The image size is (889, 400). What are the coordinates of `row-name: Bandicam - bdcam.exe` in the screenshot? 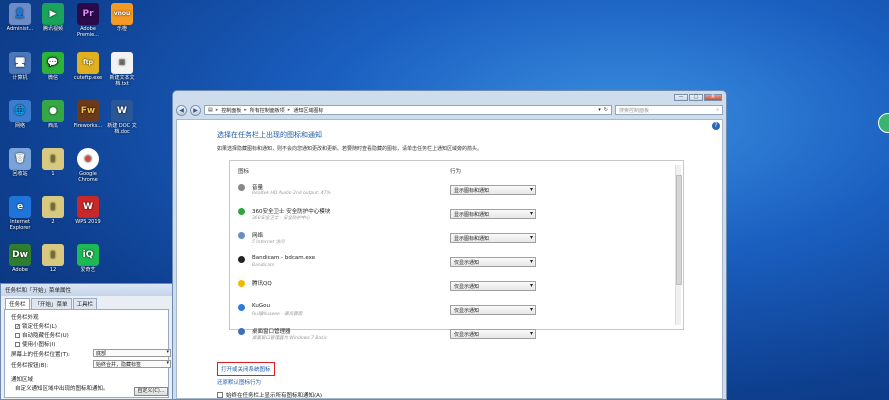 It's located at (284, 258).